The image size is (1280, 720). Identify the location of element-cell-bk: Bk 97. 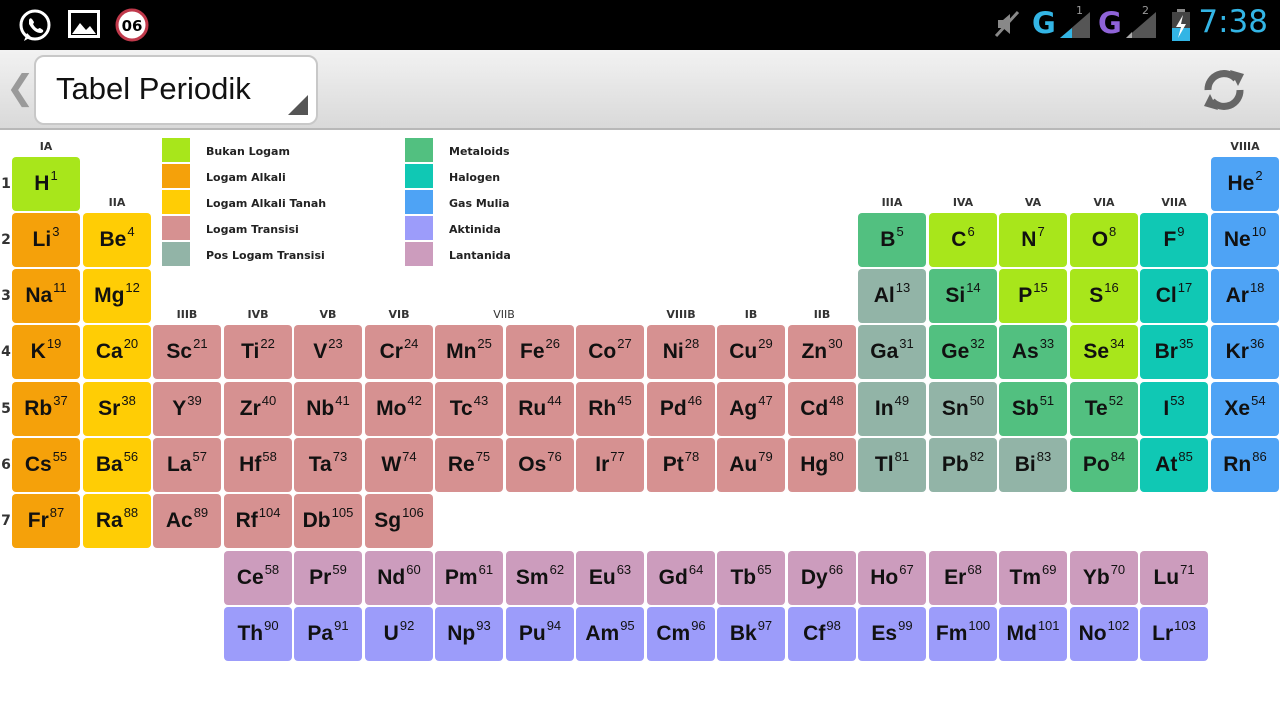
(751, 634).